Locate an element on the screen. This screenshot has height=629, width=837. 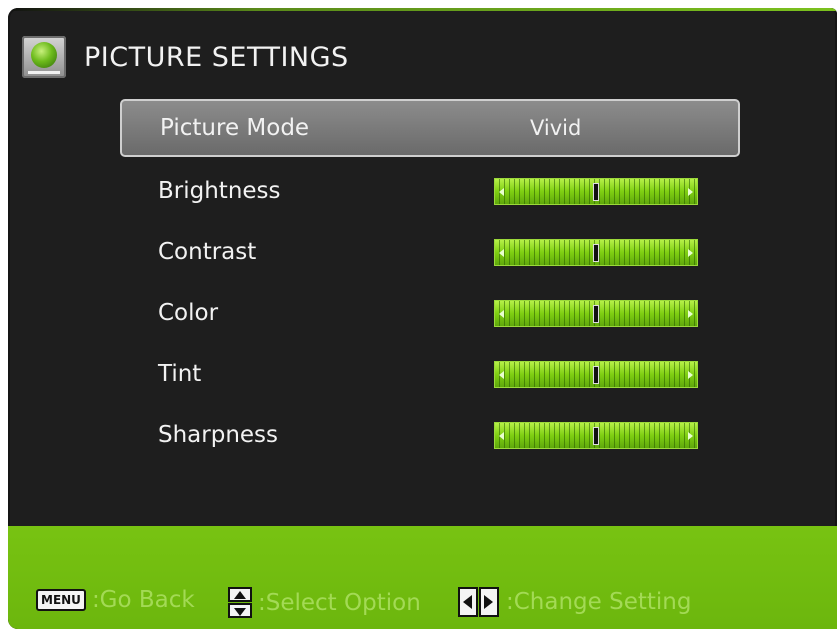
sharpness-label: Sharpness is located at coordinates (218, 435).